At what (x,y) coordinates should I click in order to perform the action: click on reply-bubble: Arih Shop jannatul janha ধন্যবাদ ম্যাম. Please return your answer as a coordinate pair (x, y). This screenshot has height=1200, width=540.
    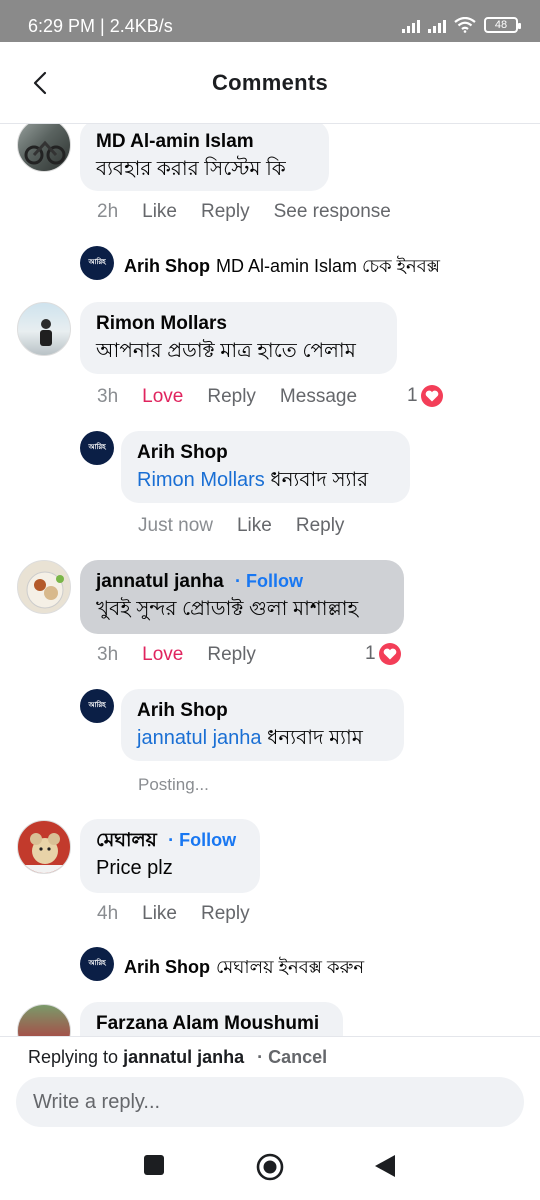
    Looking at the image, I should click on (262, 725).